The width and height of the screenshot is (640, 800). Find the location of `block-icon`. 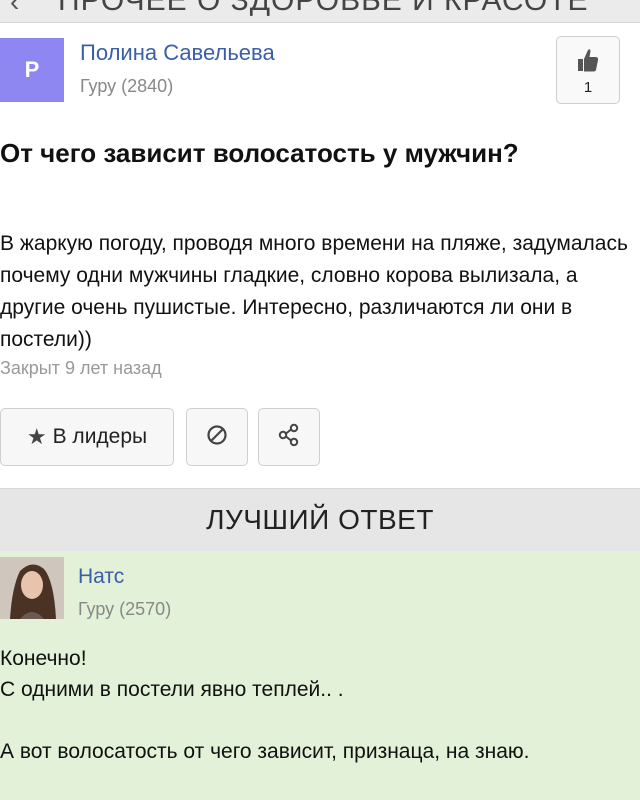

block-icon is located at coordinates (217, 437).